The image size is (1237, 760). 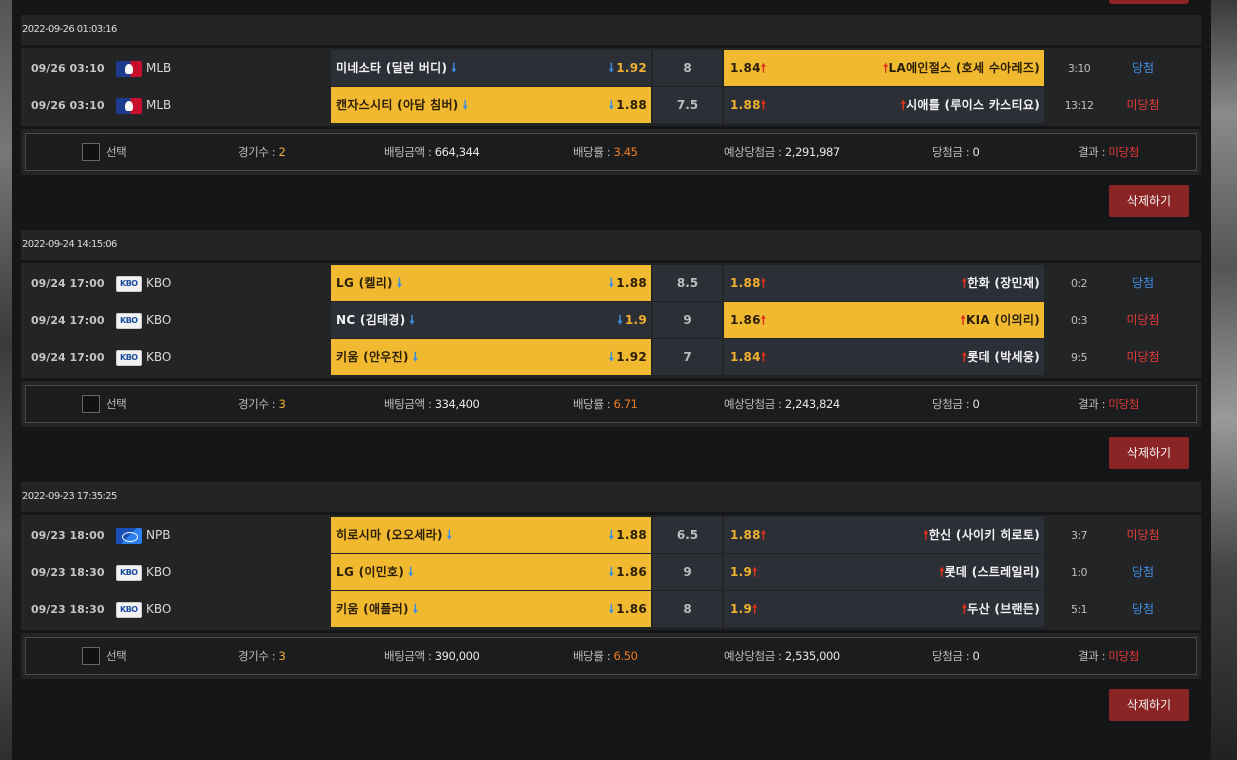 What do you see at coordinates (1003, 357) in the screenshot?
I see `away-team: 롯데 (박세웅)` at bounding box center [1003, 357].